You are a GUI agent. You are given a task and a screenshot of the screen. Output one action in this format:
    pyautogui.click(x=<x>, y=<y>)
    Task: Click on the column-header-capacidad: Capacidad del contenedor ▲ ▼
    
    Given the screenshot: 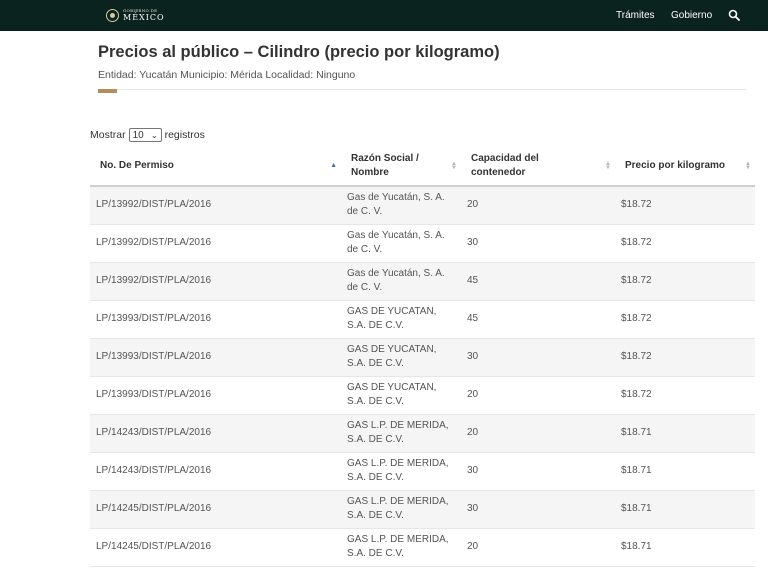 What is the action you would take?
    pyautogui.click(x=538, y=167)
    